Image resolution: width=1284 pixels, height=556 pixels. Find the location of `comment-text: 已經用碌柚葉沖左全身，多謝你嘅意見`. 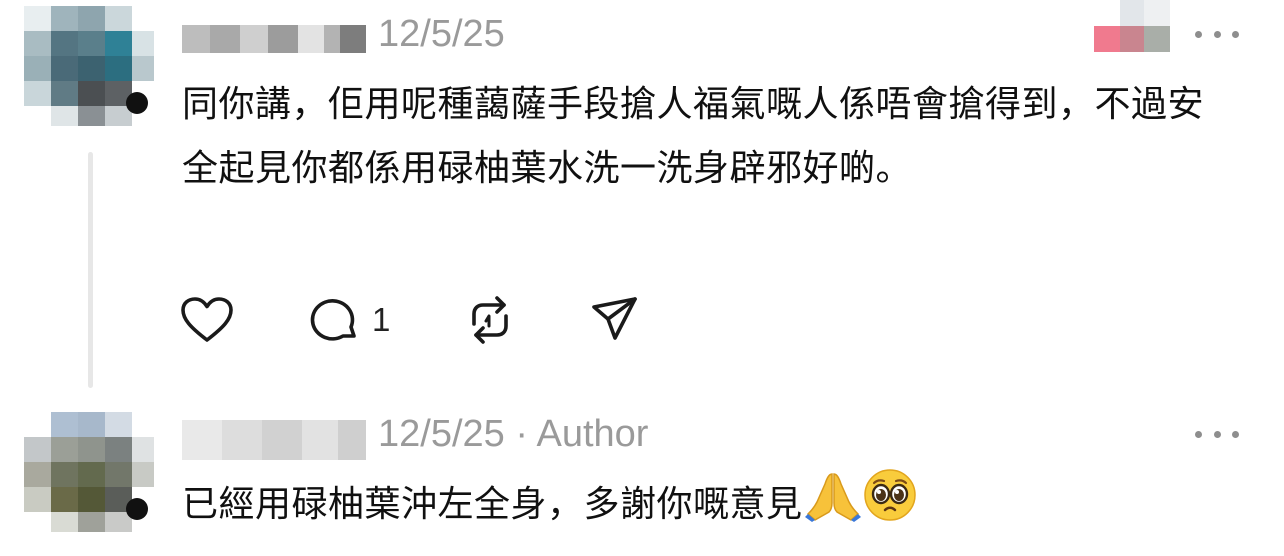

comment-text: 已經用碌柚葉沖左全身，多謝你嘅意見 is located at coordinates (702, 502).